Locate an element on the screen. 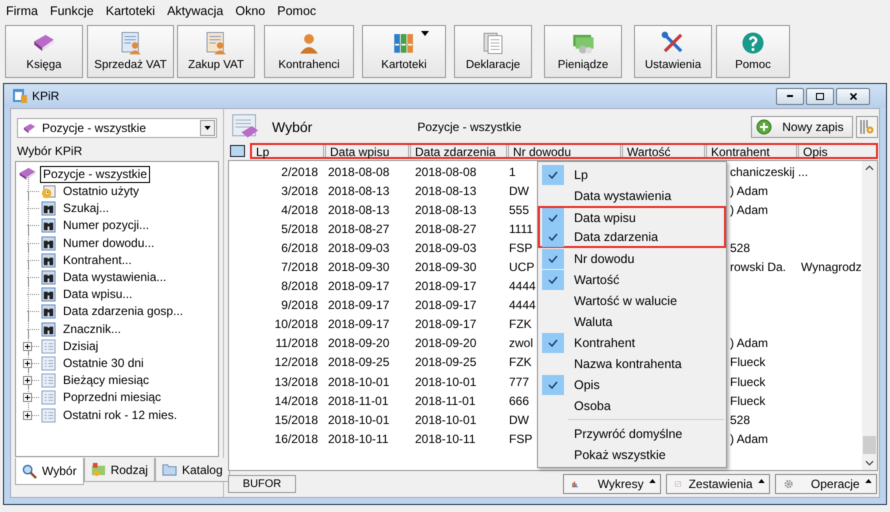 This screenshot has height=512, width=890. table-cell-text: 12/2018 is located at coordinates (296, 362).